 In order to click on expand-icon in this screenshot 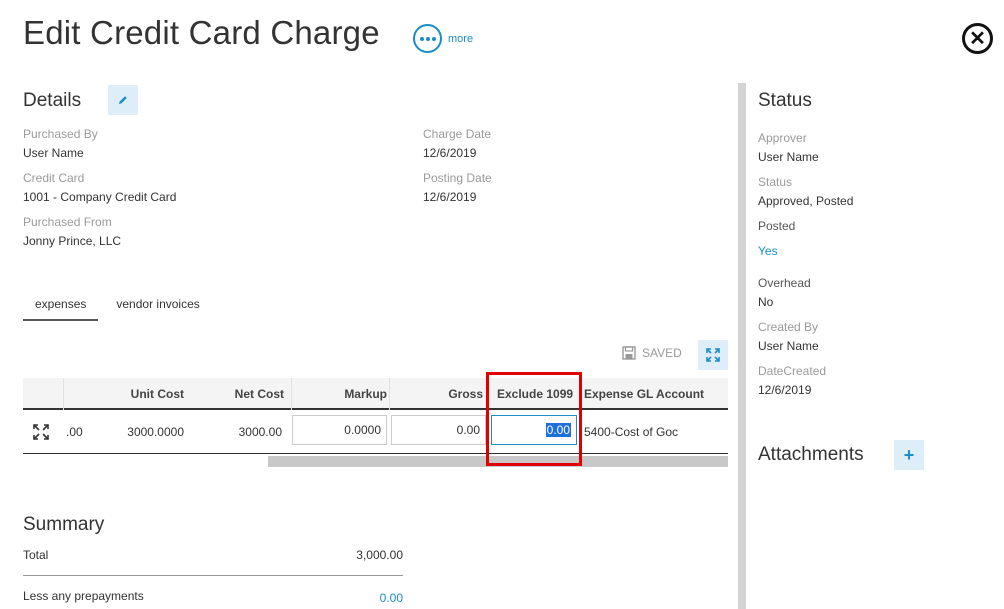, I will do `click(713, 355)`.